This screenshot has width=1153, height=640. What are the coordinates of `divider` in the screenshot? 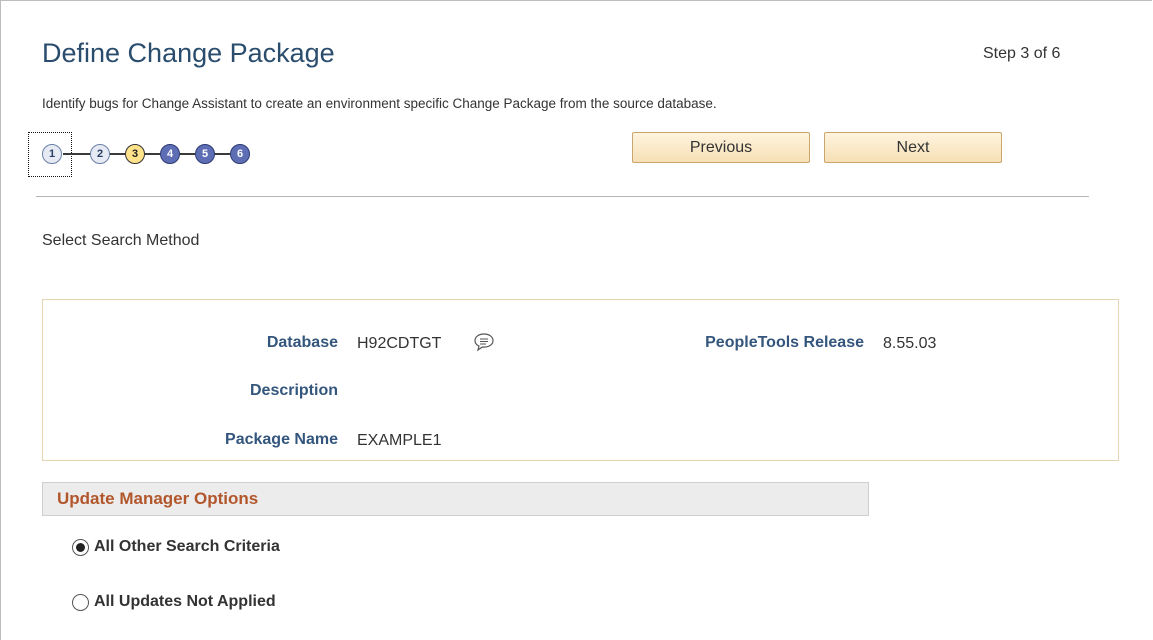 It's located at (562, 196).